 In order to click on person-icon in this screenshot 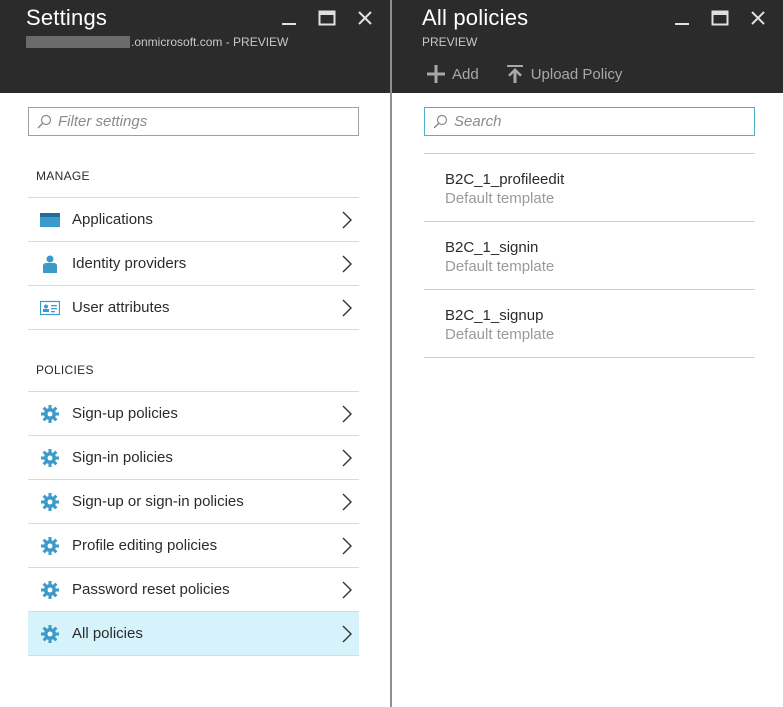, I will do `click(50, 264)`.